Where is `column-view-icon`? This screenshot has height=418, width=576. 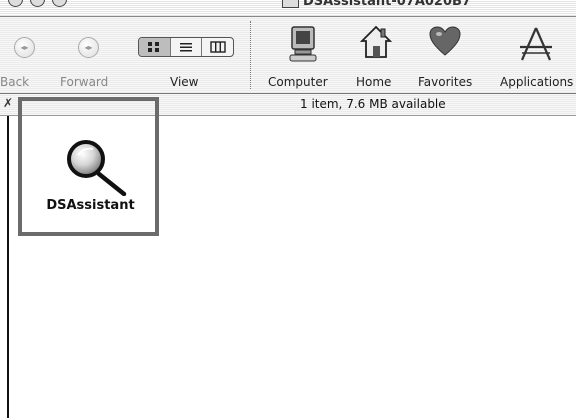 column-view-icon is located at coordinates (217, 47).